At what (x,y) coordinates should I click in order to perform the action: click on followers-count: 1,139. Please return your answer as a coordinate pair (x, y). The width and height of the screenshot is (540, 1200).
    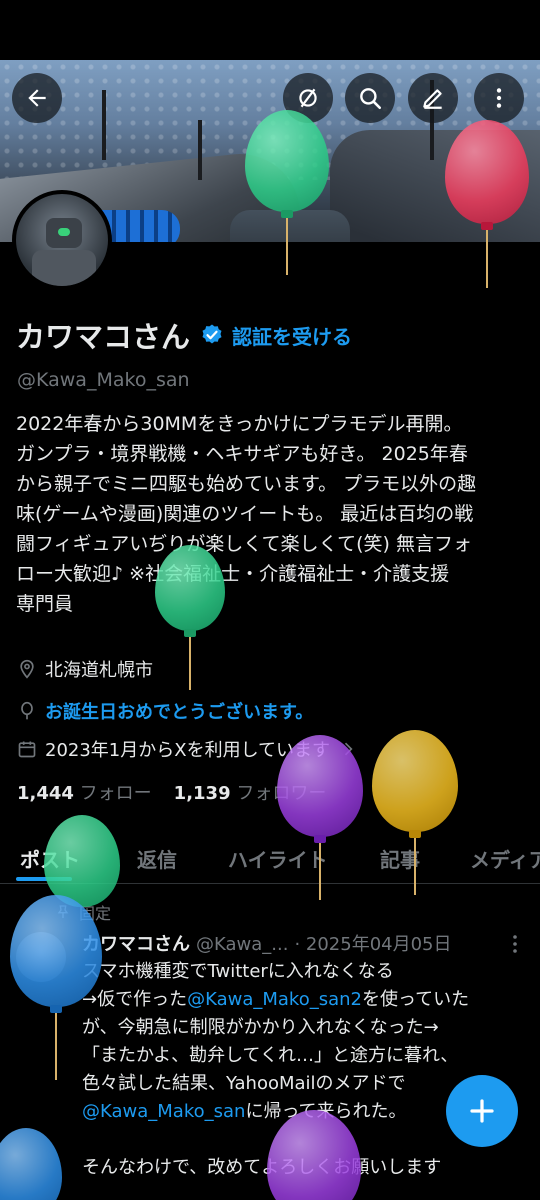
    Looking at the image, I should click on (202, 793).